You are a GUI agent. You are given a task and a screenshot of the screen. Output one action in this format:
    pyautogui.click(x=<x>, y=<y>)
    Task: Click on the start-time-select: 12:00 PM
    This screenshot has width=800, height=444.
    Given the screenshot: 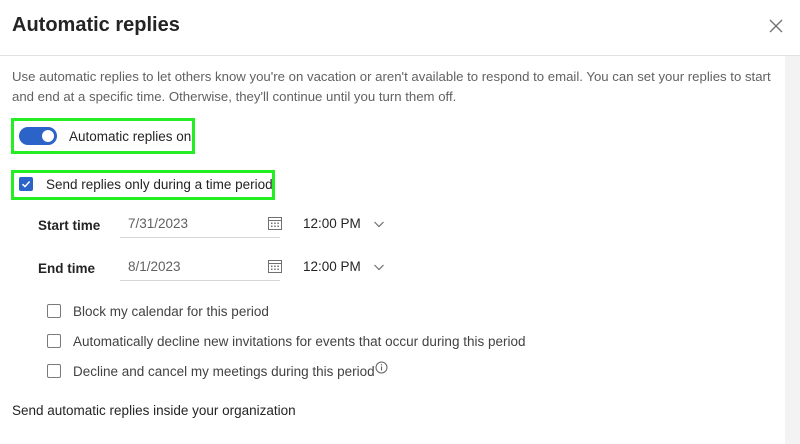 What is the action you would take?
    pyautogui.click(x=348, y=224)
    